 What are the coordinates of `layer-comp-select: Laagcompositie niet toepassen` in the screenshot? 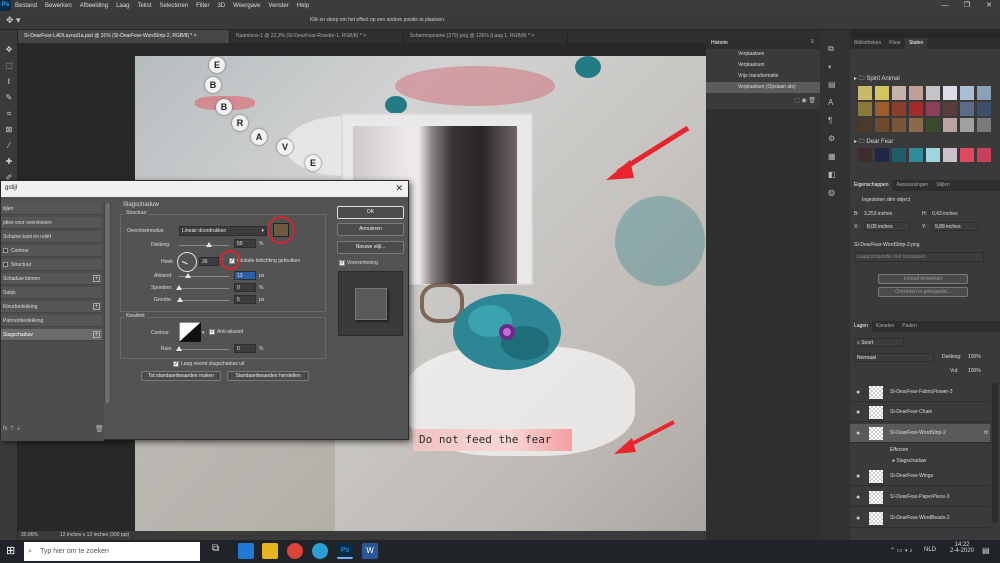 It's located at (919, 257).